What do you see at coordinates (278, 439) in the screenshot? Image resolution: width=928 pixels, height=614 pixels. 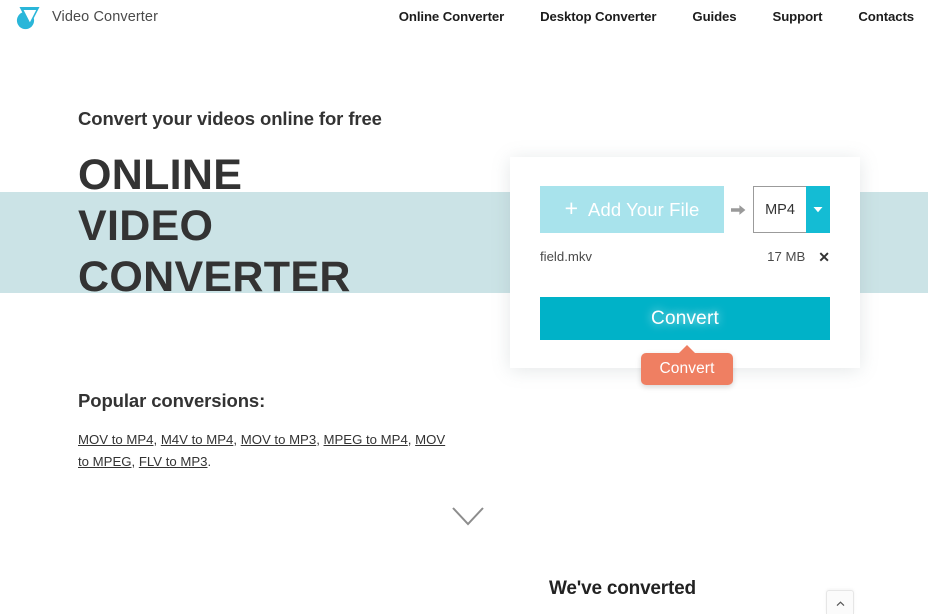 I see `popular-link-mov-to-mp3: MOV to MP3` at bounding box center [278, 439].